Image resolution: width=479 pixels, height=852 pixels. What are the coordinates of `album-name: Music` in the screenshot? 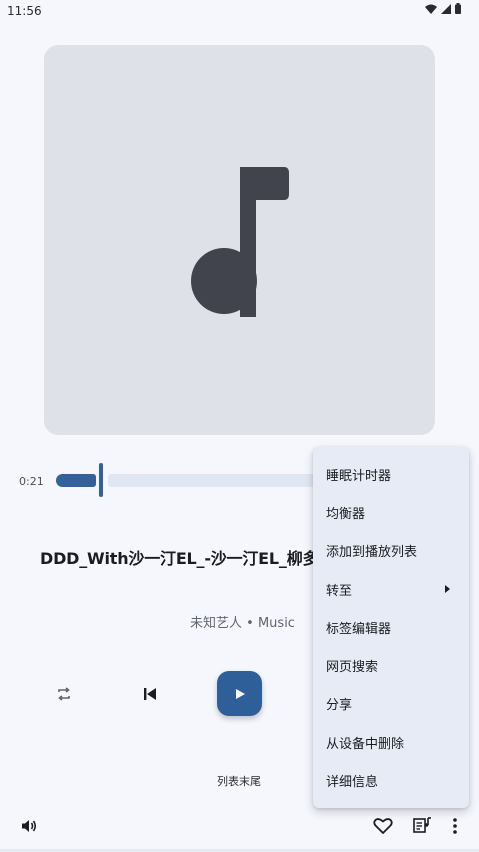 It's located at (276, 623).